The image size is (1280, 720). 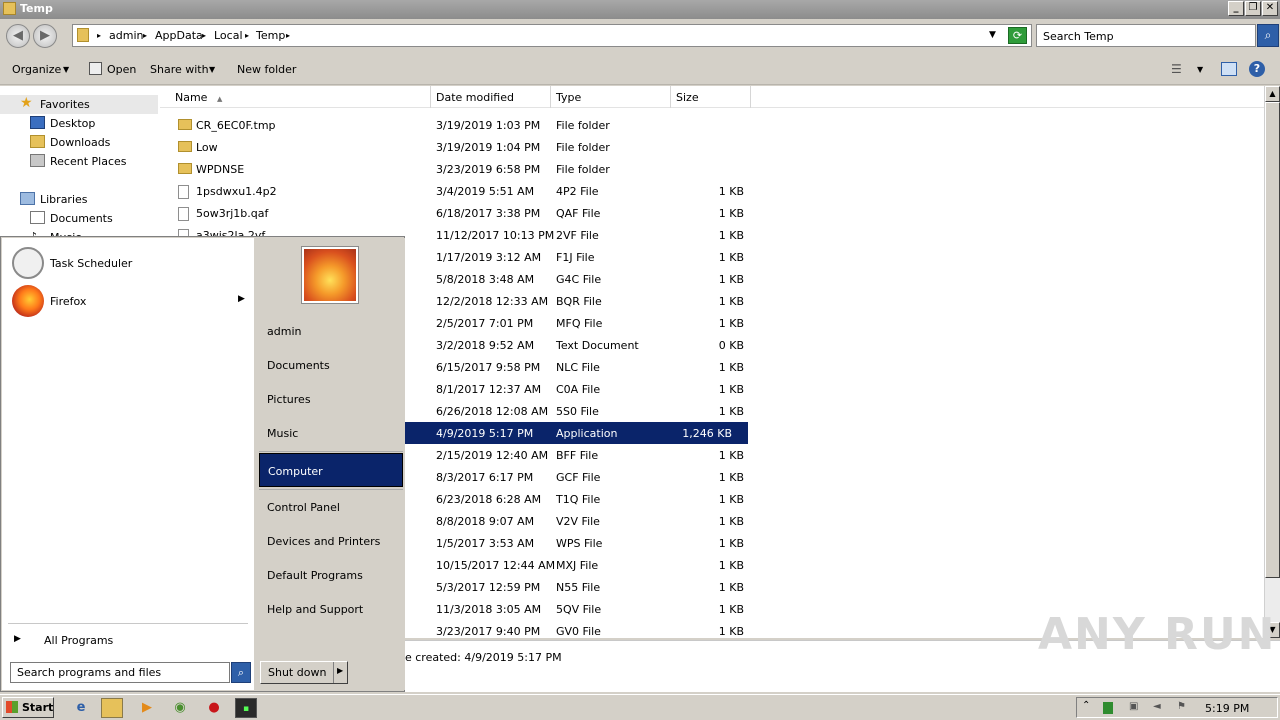 What do you see at coordinates (492, 455) in the screenshot?
I see `file-date: 2/15/2019 12:40 AM` at bounding box center [492, 455].